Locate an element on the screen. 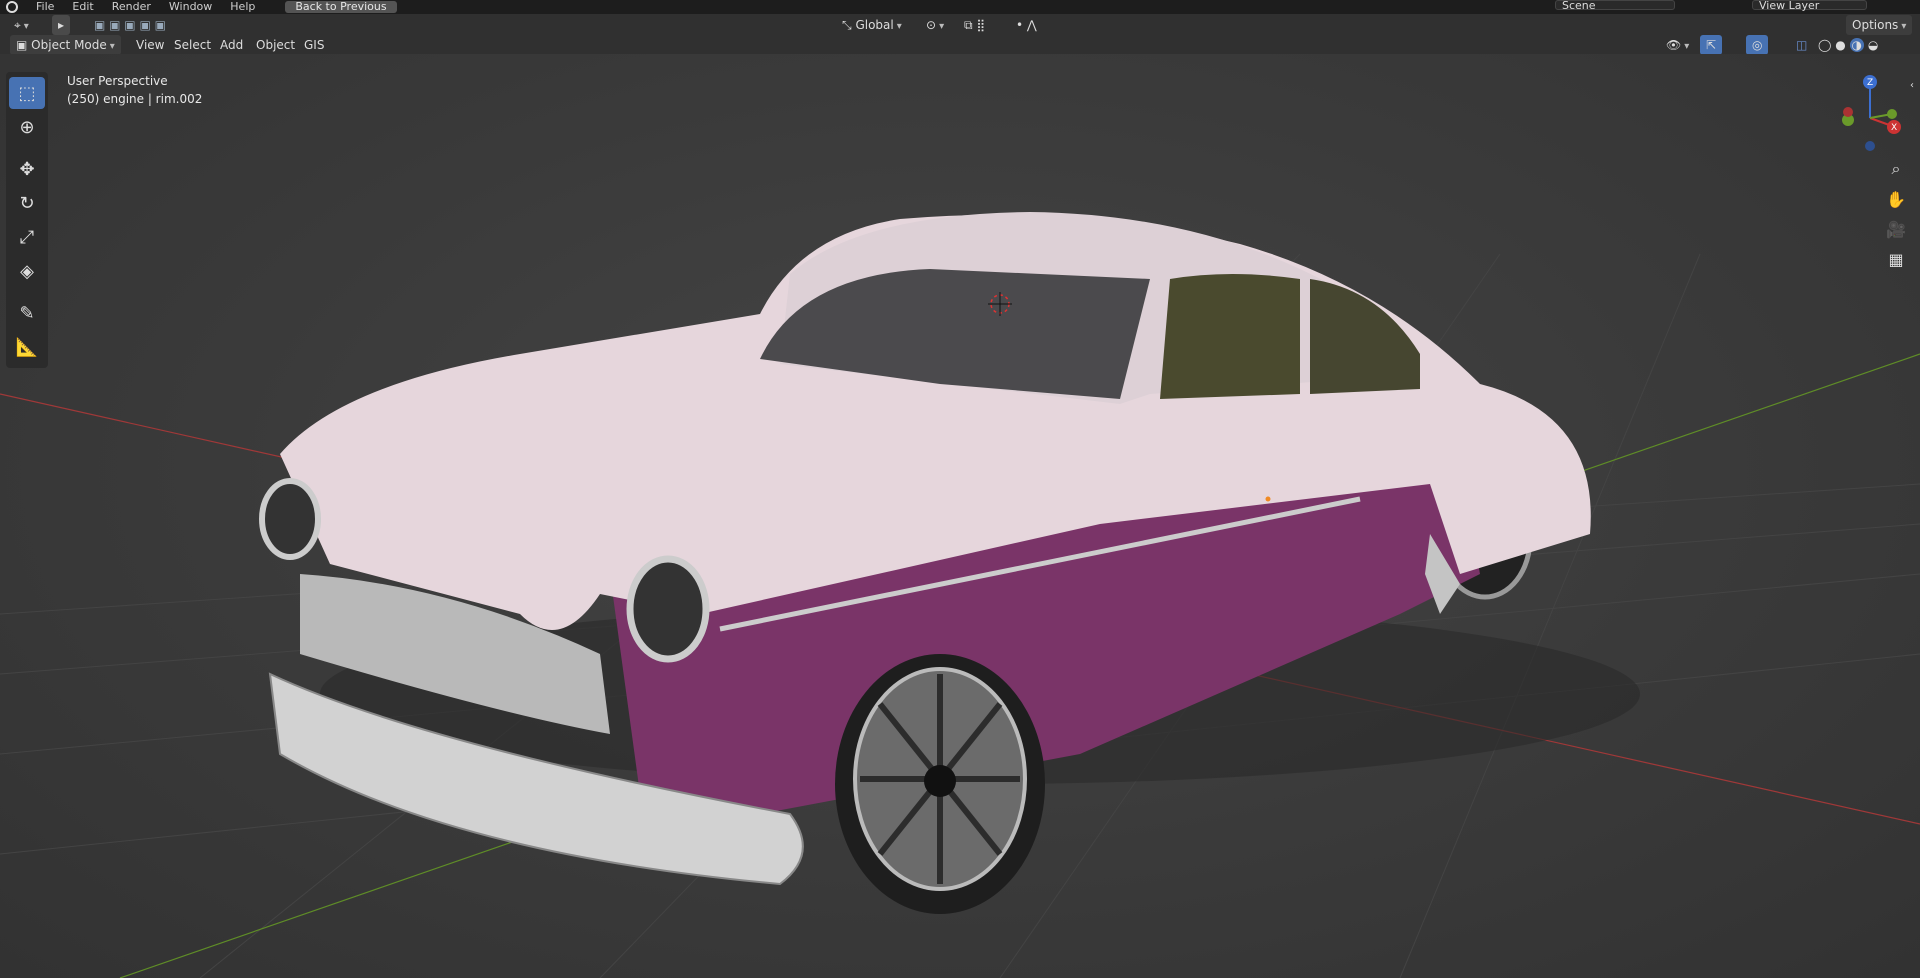  back-to-previous-button: Back to Previous is located at coordinates (341, 7).